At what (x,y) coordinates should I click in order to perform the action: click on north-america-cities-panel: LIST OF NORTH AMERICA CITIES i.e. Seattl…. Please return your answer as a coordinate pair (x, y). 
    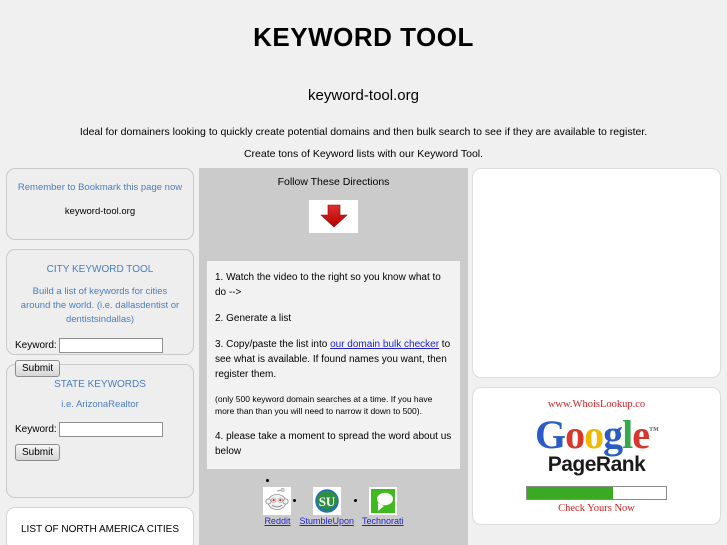
    Looking at the image, I should click on (100, 526).